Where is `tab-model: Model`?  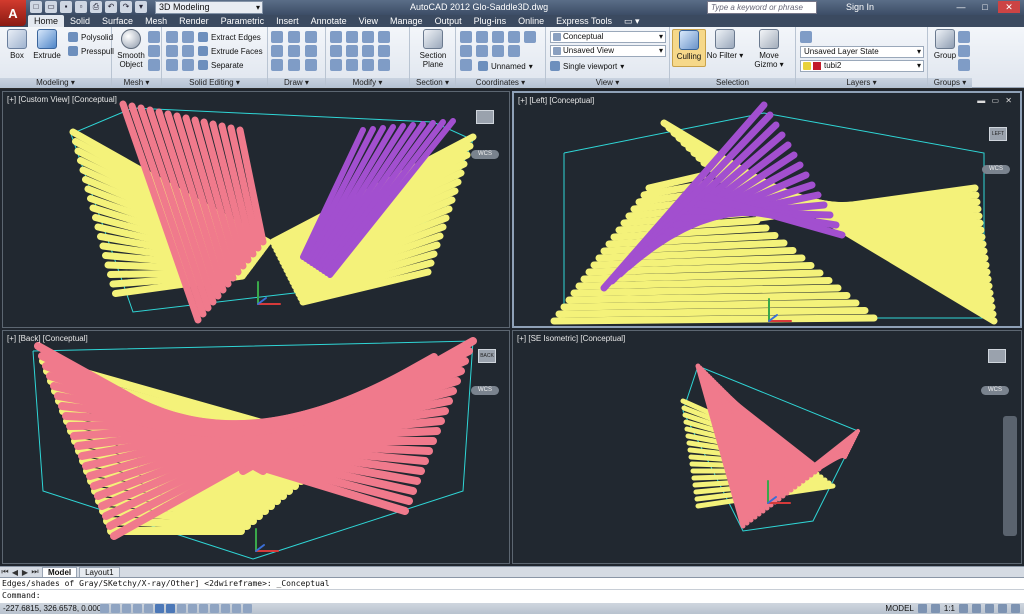
tab-model: Model is located at coordinates (60, 572).